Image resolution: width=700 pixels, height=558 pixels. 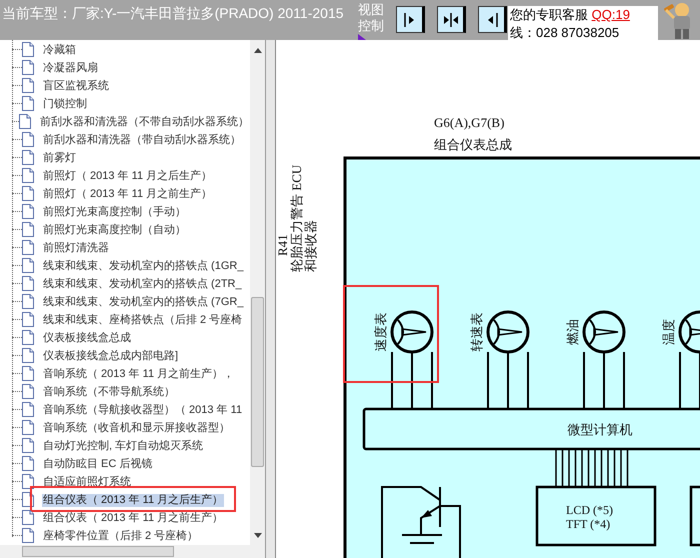 What do you see at coordinates (87, 482) in the screenshot?
I see `tree-item: 自适应前照灯系统` at bounding box center [87, 482].